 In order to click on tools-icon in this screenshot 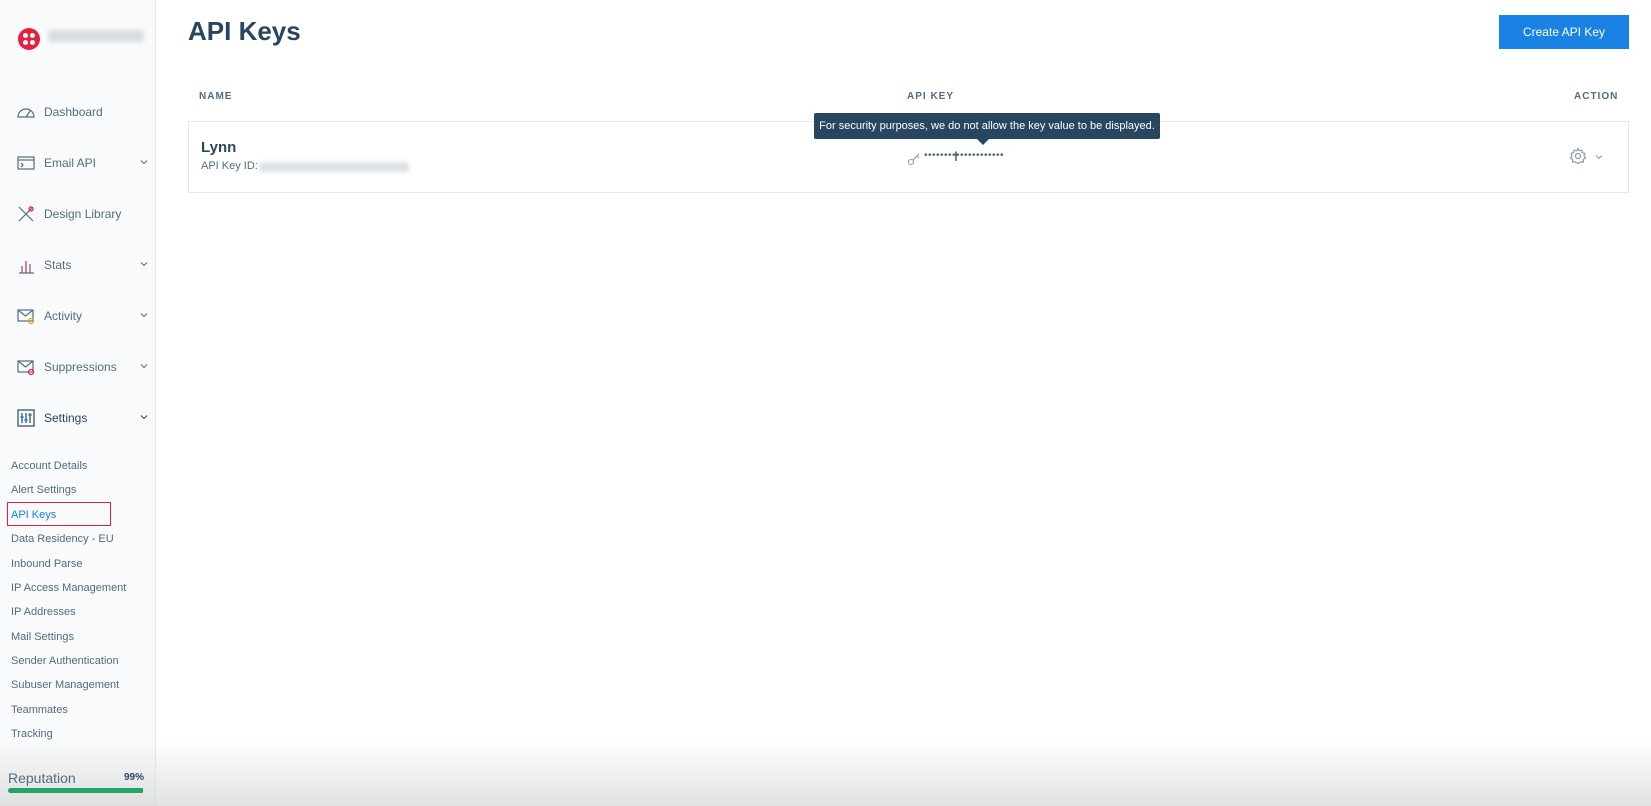, I will do `click(26, 214)`.